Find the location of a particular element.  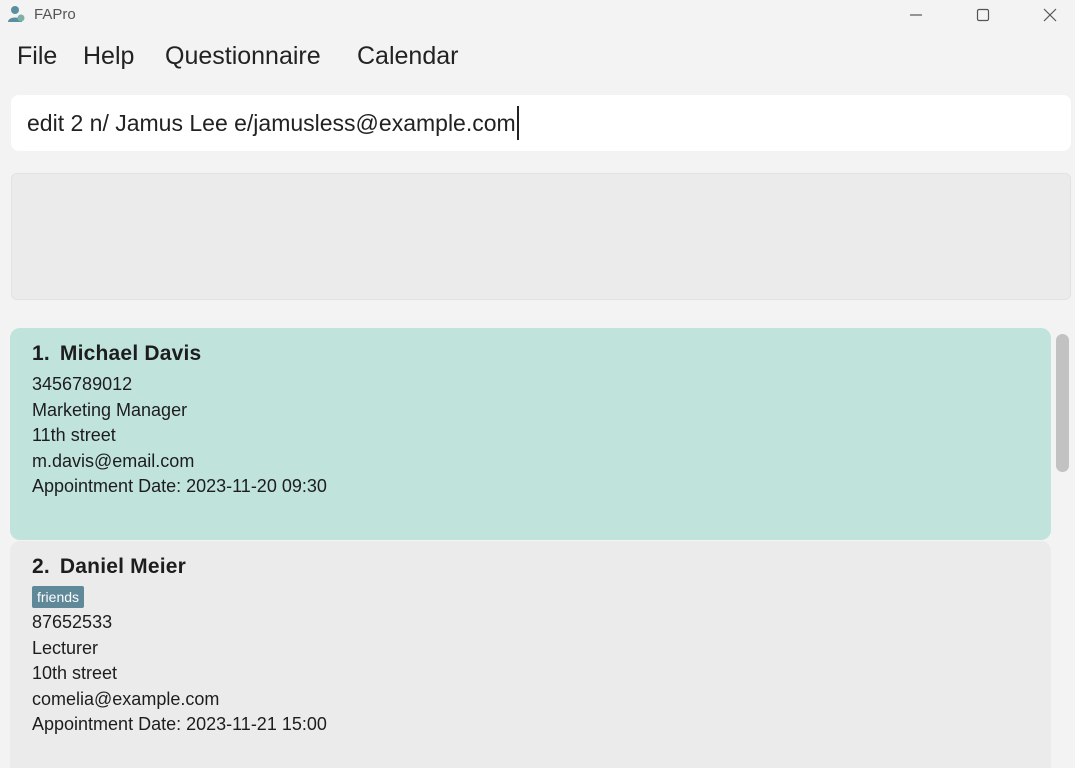

menu-calendar: Calendar is located at coordinates (407, 56).